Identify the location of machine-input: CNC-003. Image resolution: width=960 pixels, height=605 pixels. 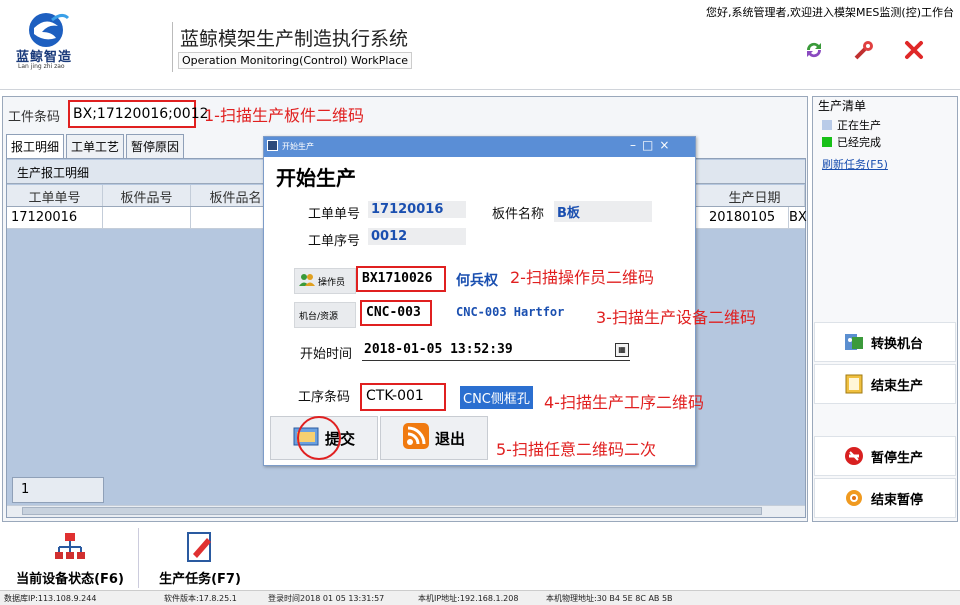
(396, 313).